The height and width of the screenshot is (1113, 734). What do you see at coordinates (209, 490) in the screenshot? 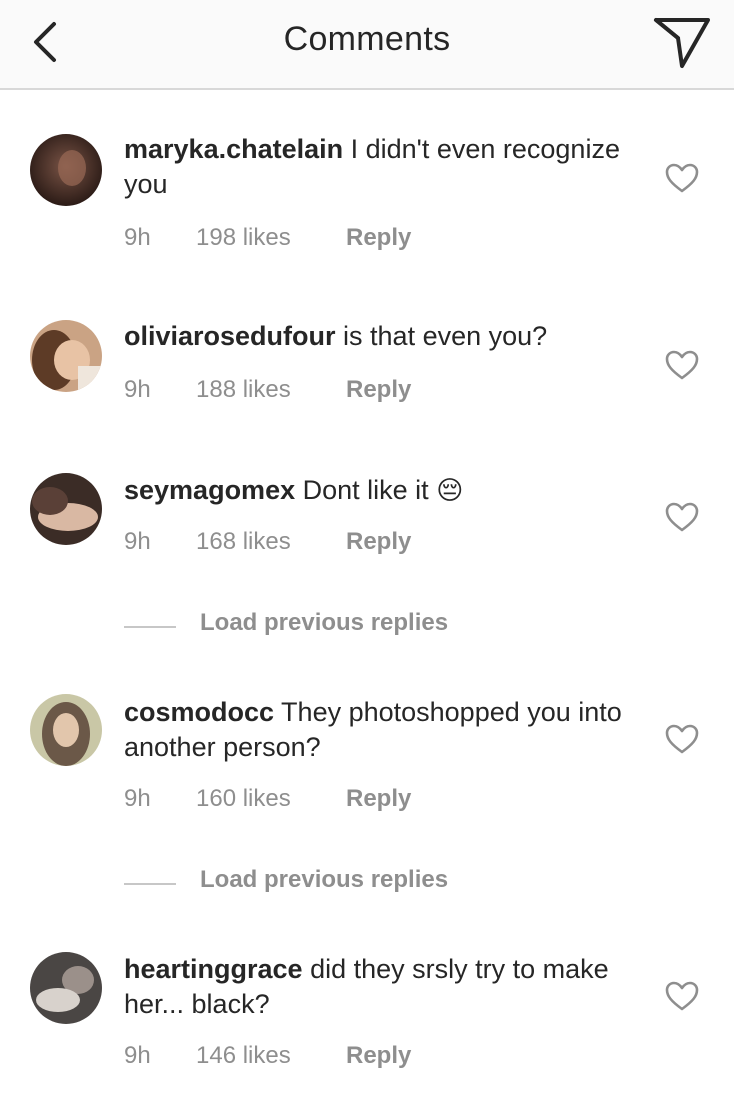
I see `comment-username: seymagomex` at bounding box center [209, 490].